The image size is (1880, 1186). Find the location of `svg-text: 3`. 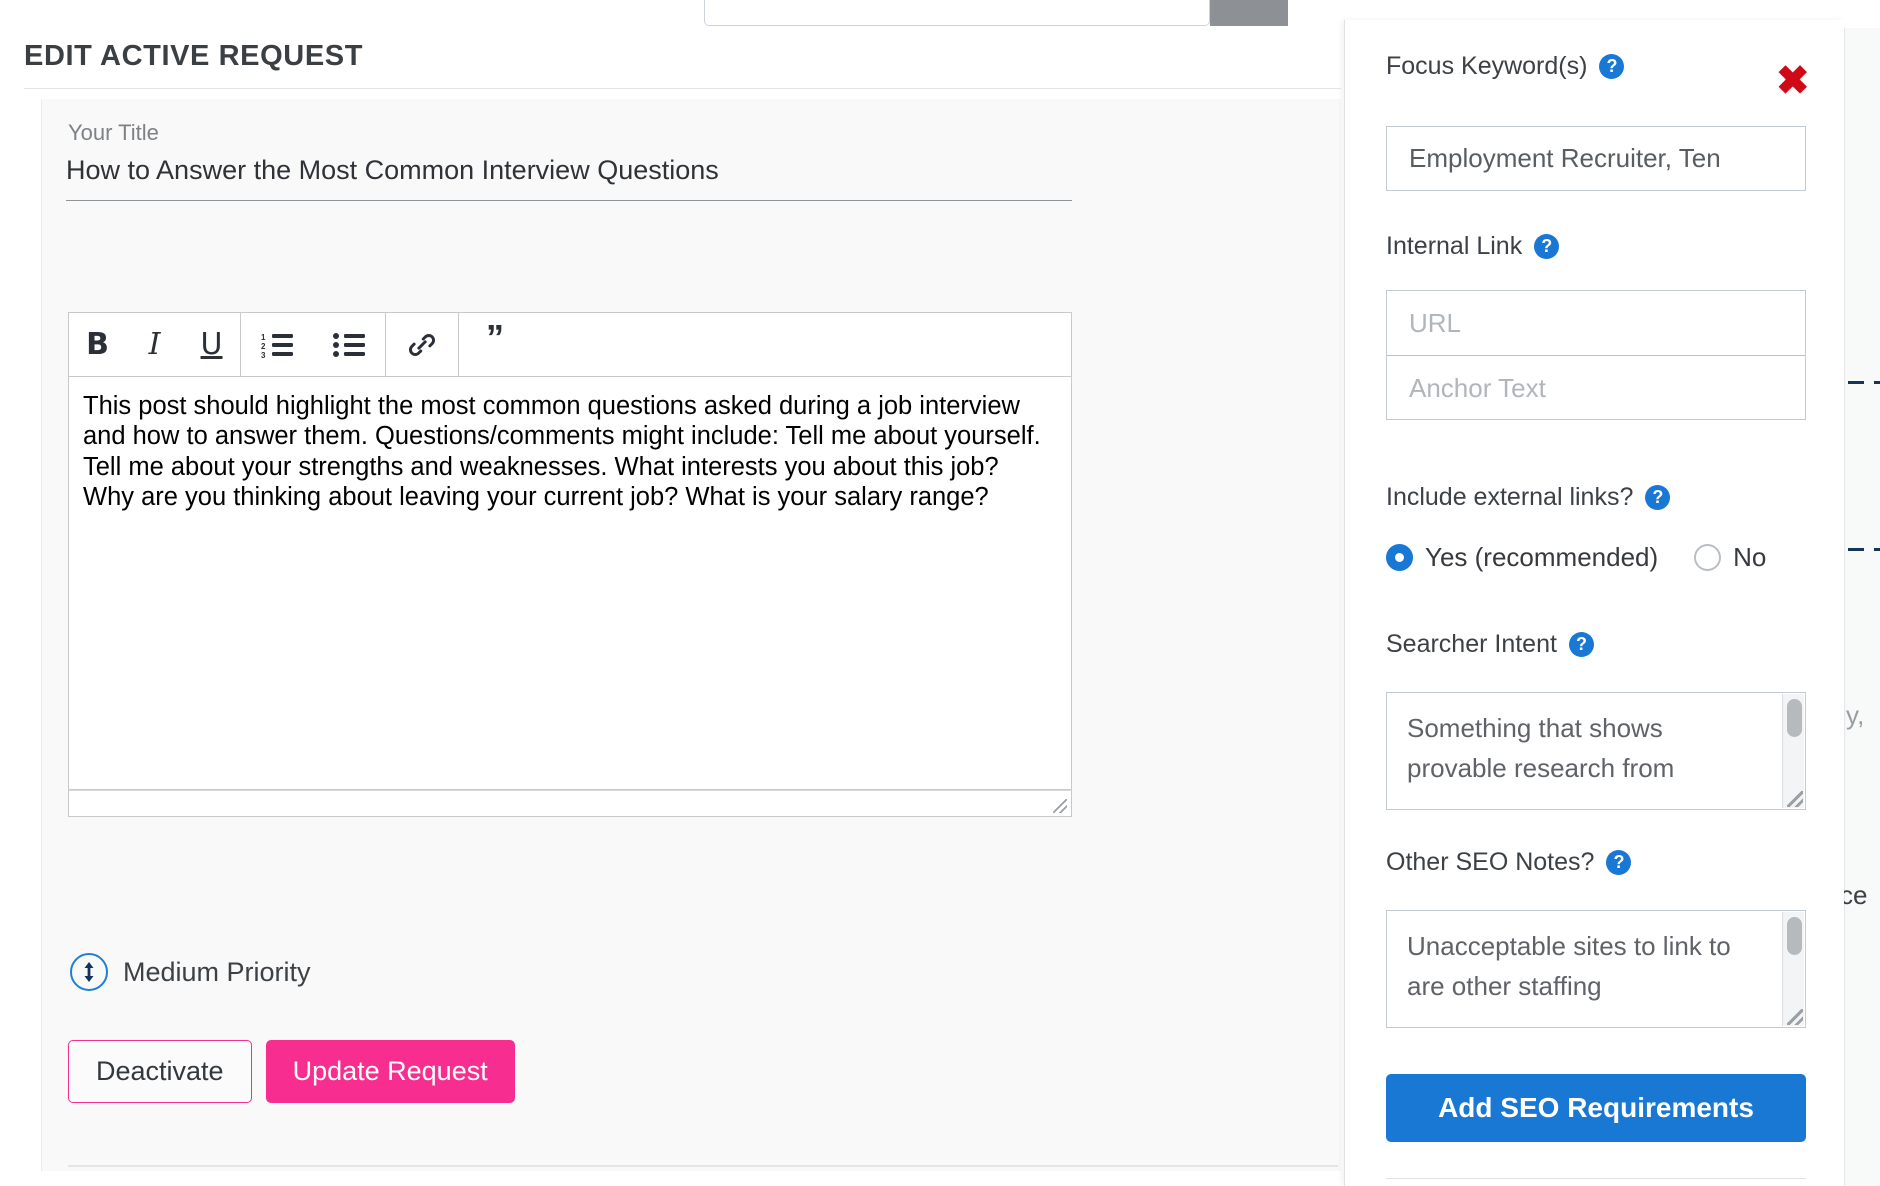

svg-text: 3 is located at coordinates (263, 354).